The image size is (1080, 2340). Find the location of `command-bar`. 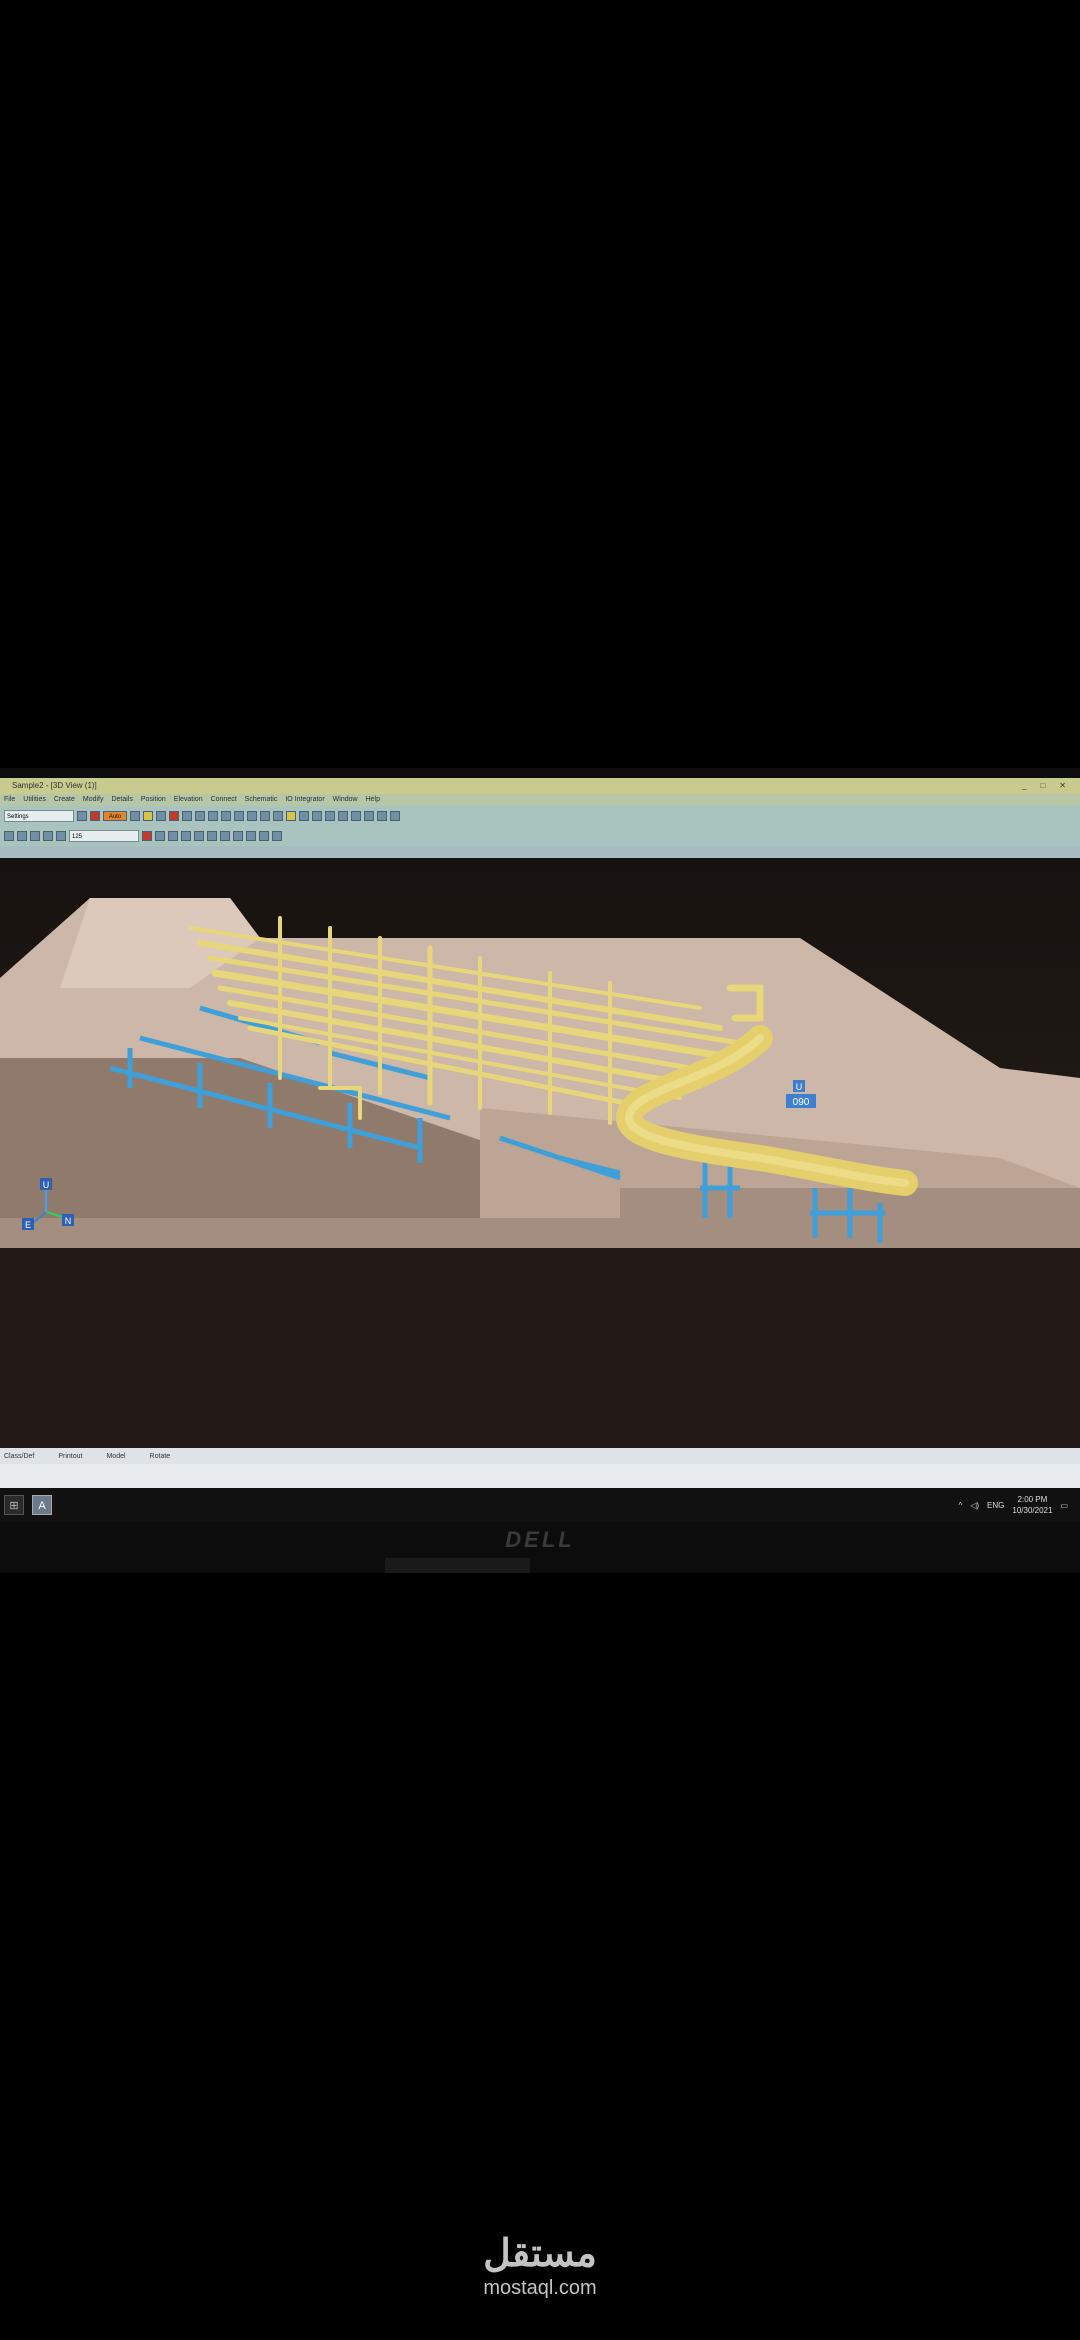

command-bar is located at coordinates (540, 1476).